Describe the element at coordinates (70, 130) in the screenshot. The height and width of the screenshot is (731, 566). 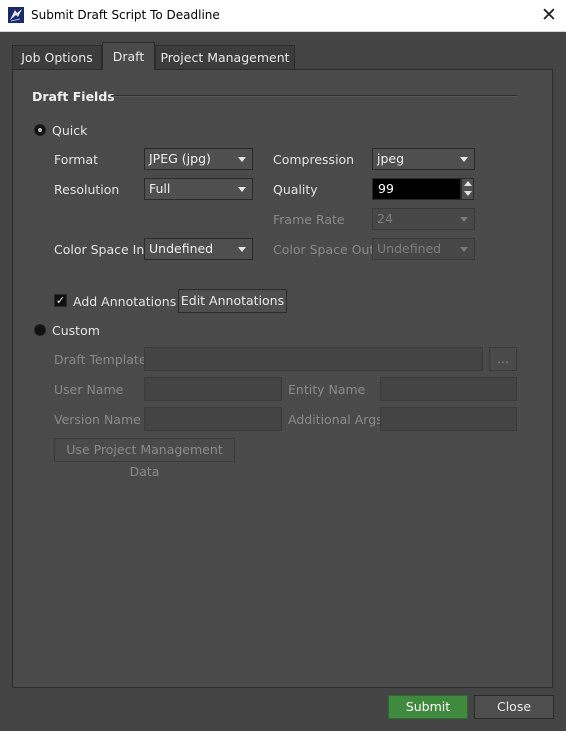
I see `quick-label: Quick` at that location.